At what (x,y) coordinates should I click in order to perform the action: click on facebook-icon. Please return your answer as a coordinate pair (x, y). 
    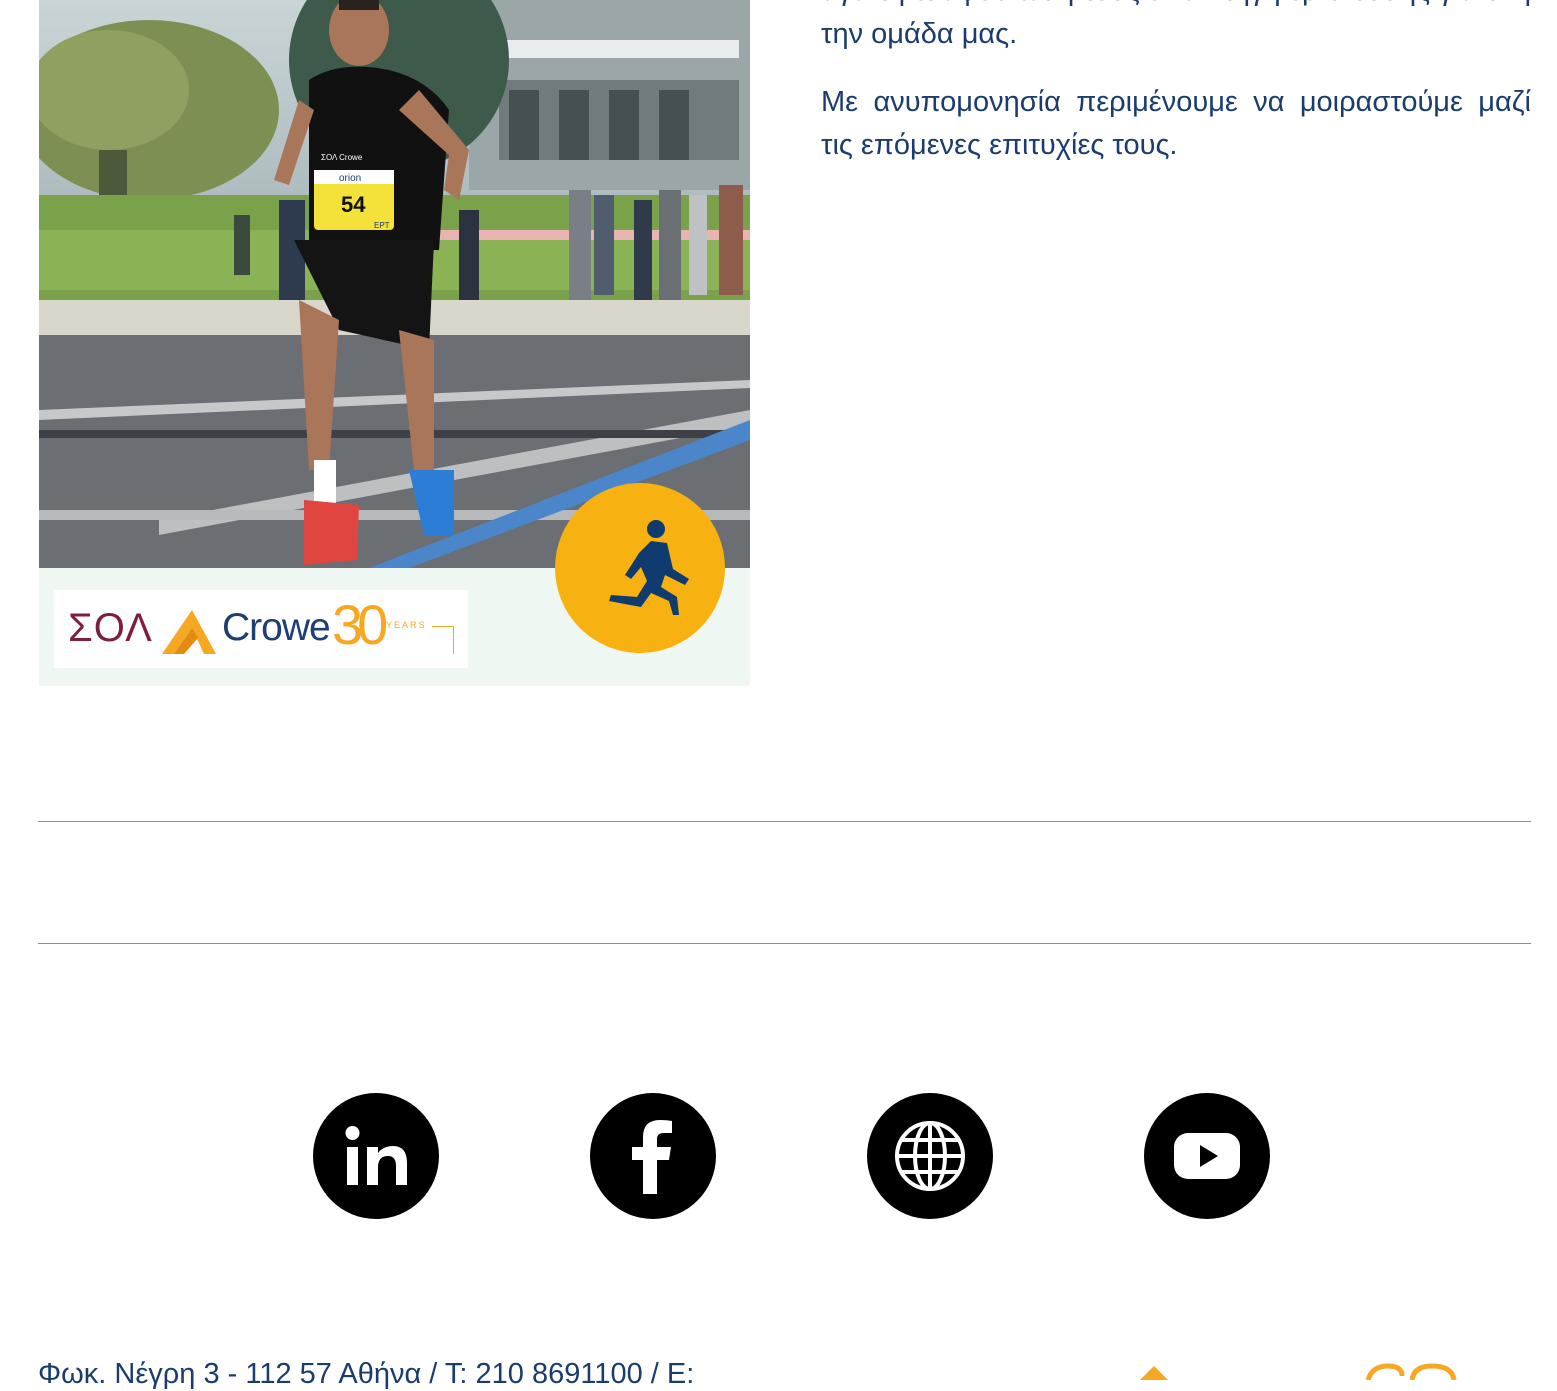
    Looking at the image, I should click on (652, 1157).